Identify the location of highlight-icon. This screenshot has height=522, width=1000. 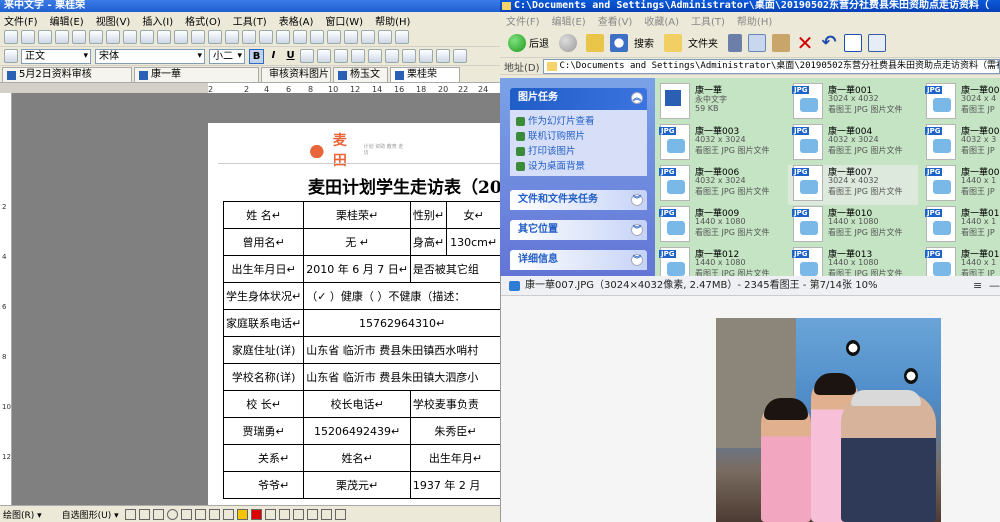
(460, 56).